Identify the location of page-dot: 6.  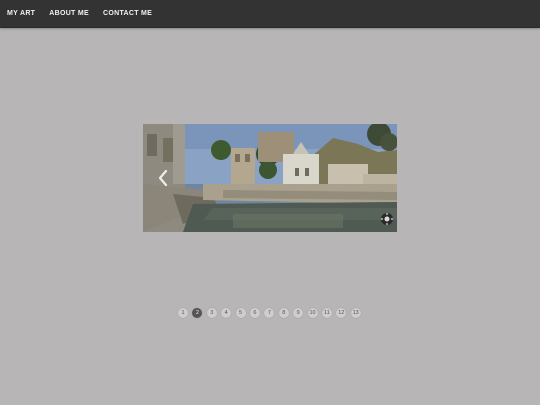
(254, 313).